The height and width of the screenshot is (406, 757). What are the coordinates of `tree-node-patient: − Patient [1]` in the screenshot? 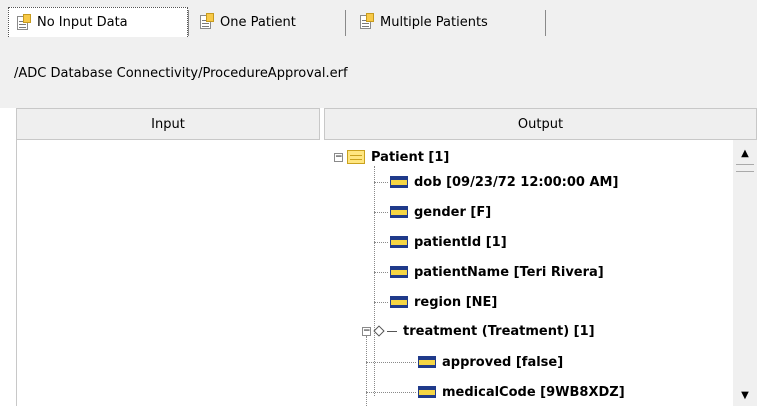 It's located at (391, 157).